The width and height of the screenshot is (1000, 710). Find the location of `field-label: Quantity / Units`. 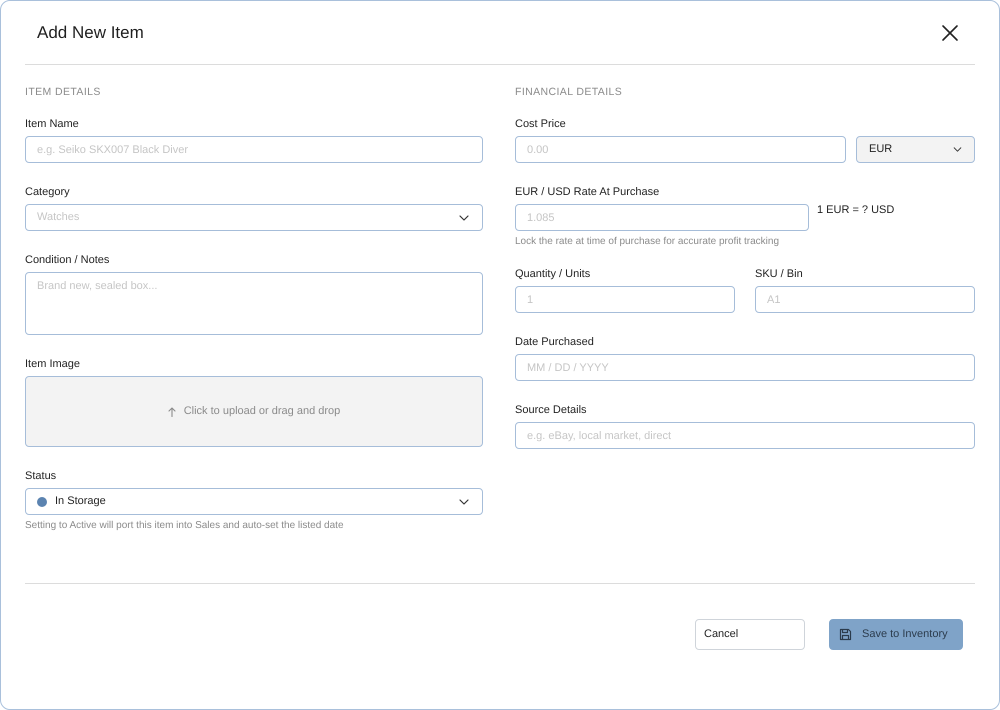

field-label: Quantity / Units is located at coordinates (553, 274).